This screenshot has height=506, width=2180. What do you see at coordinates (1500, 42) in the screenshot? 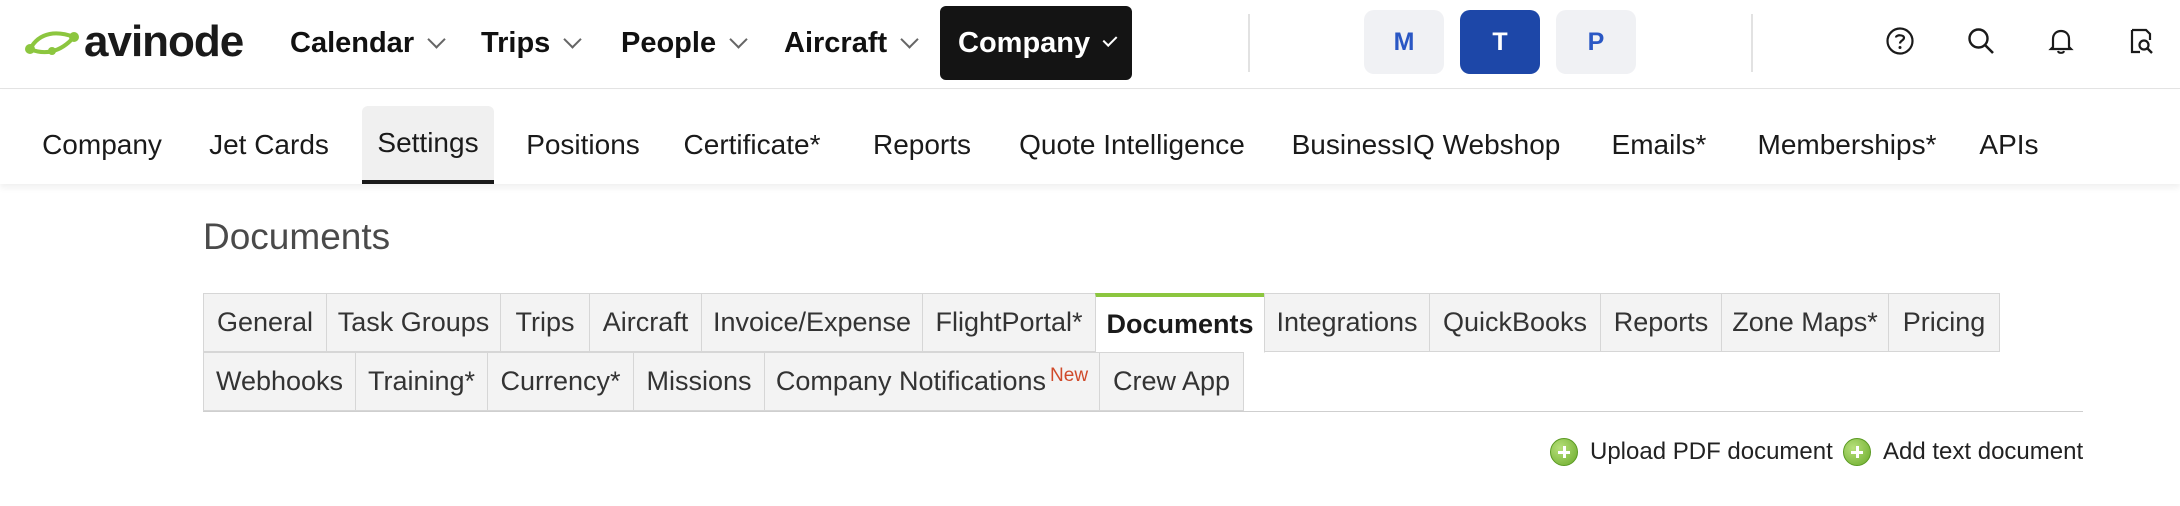
I see `workspace-pill-t: T` at bounding box center [1500, 42].